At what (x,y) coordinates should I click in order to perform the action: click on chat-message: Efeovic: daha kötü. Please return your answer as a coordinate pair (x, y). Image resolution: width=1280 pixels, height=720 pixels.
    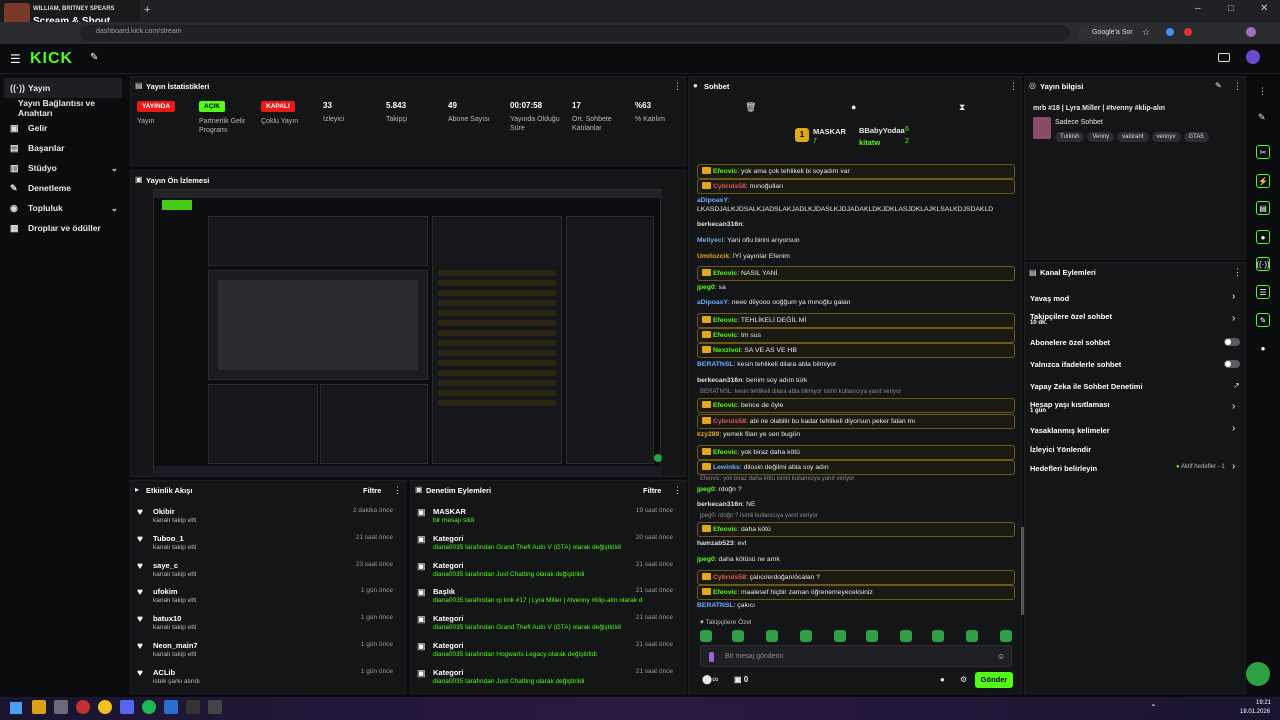
    Looking at the image, I should click on (856, 529).